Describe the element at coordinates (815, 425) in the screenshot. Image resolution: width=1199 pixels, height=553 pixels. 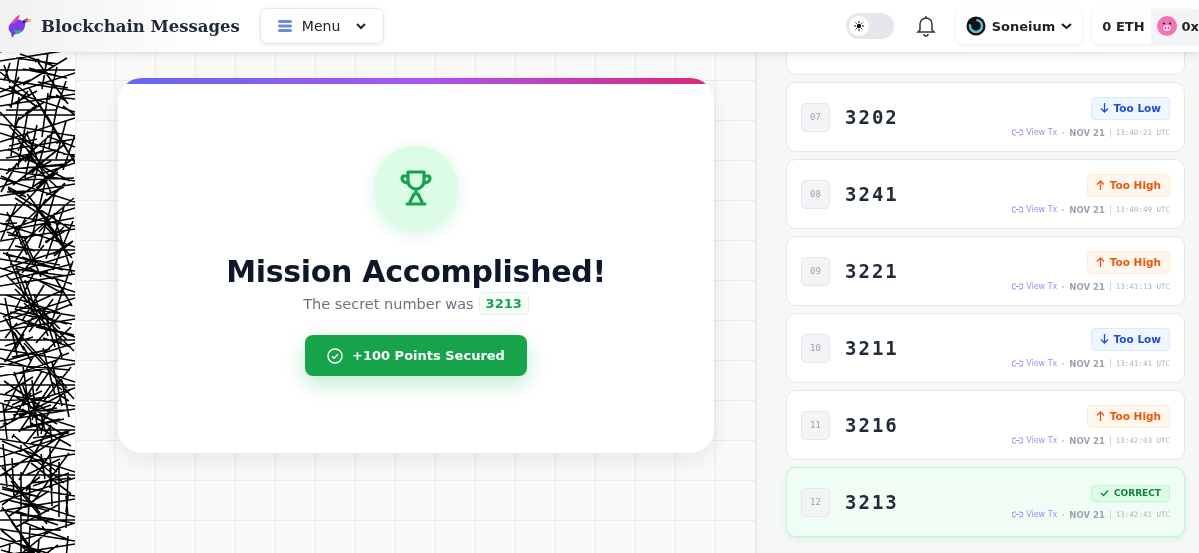
I see `guess-index: 11` at that location.